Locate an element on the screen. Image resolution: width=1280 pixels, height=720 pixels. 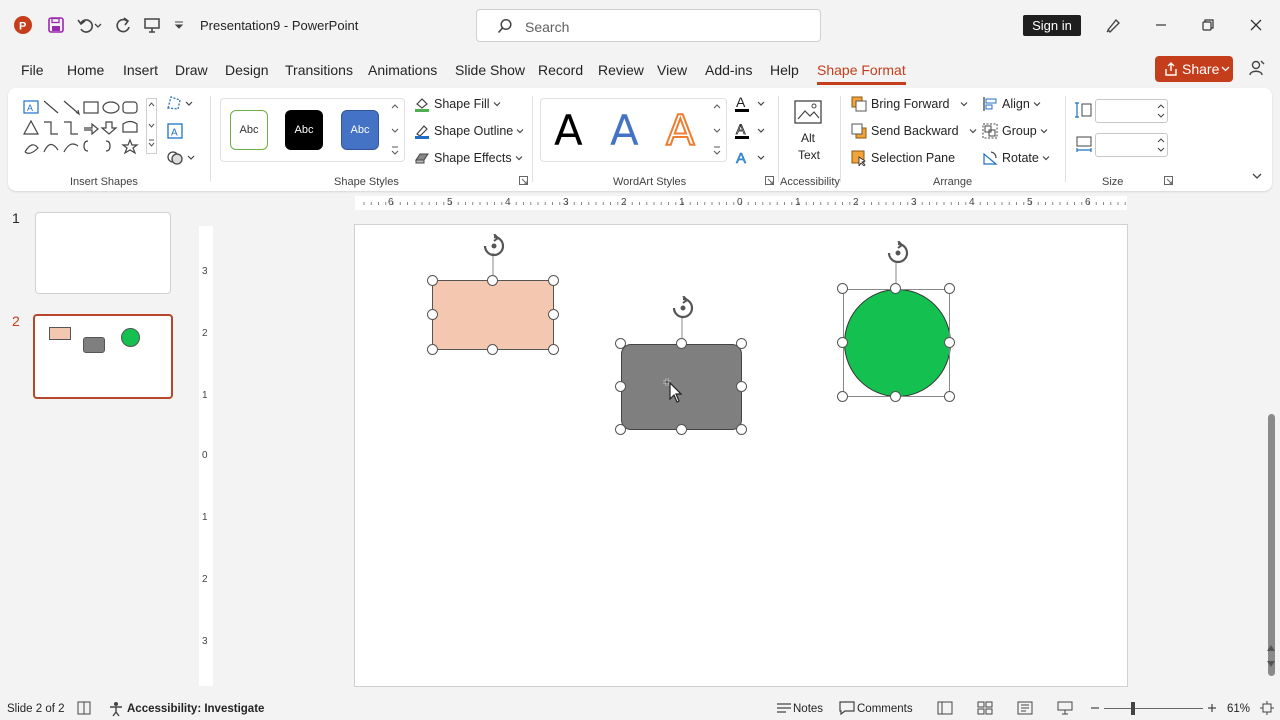
tab-view: View is located at coordinates (672, 70).